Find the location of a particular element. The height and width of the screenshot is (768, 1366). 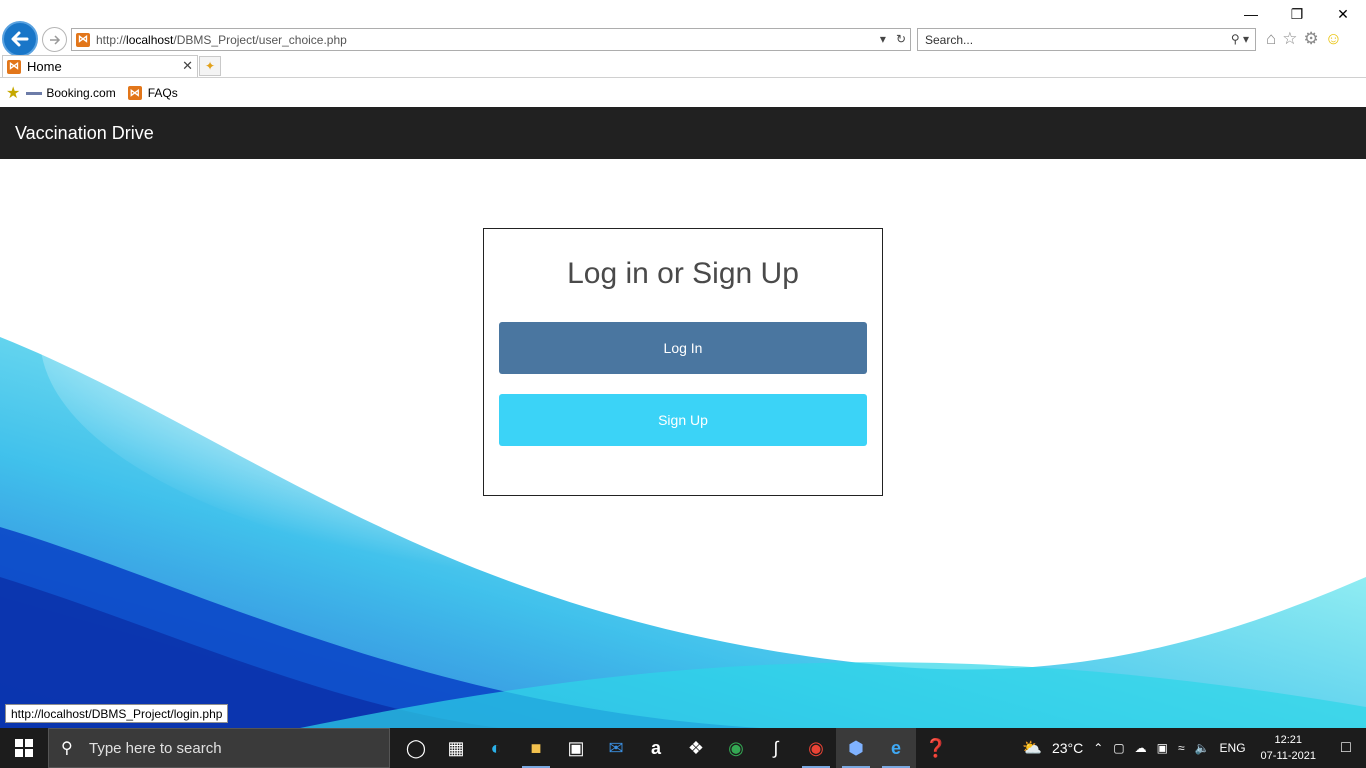

url-prefix: http:// is located at coordinates (111, 39).